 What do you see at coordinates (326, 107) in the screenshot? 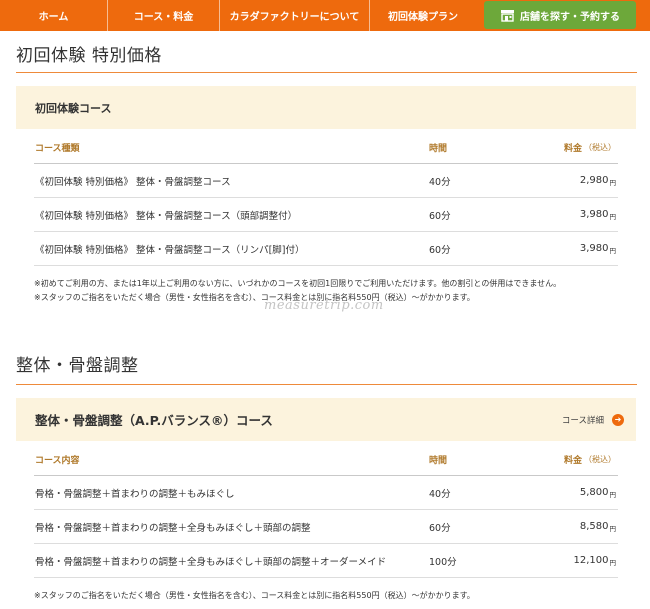
I see `course-header-first-trial: 初回体験コース` at bounding box center [326, 107].